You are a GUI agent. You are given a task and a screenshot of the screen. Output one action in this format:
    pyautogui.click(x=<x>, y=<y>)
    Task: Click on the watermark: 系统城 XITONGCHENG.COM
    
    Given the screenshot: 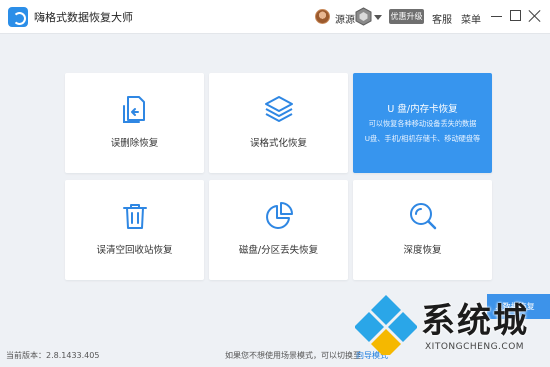 What is the action you would take?
    pyautogui.click(x=452, y=328)
    